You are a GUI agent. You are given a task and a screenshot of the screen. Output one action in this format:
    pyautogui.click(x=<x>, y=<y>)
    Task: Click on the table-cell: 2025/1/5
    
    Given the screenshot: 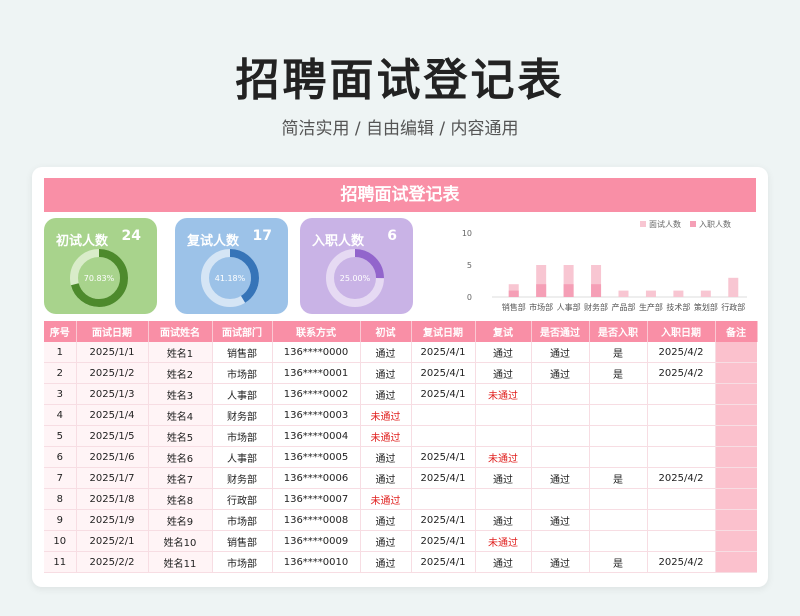 What is the action you would take?
    pyautogui.click(x=112, y=436)
    